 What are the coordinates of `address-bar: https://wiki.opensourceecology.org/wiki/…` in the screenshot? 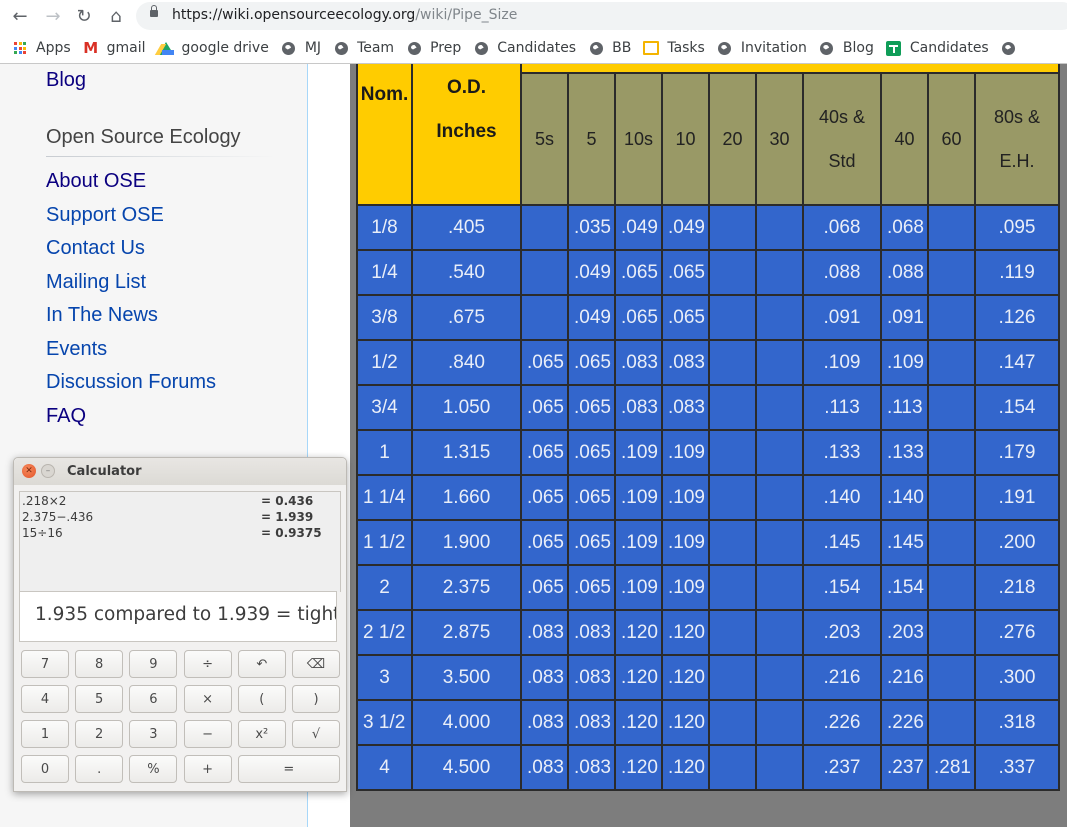 It's located at (601, 16).